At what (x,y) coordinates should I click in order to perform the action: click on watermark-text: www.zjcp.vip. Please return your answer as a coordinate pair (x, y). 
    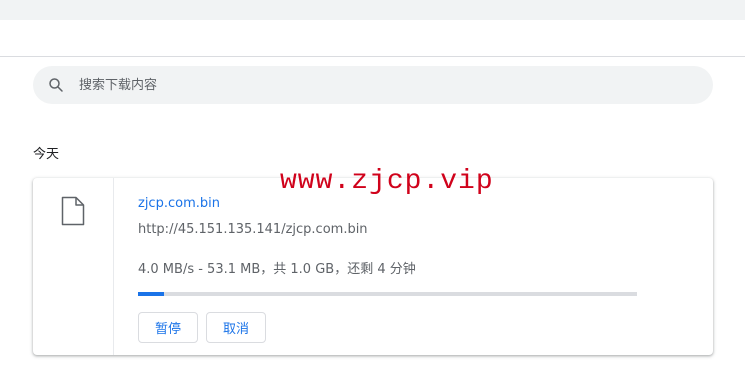
    Looking at the image, I should click on (387, 181).